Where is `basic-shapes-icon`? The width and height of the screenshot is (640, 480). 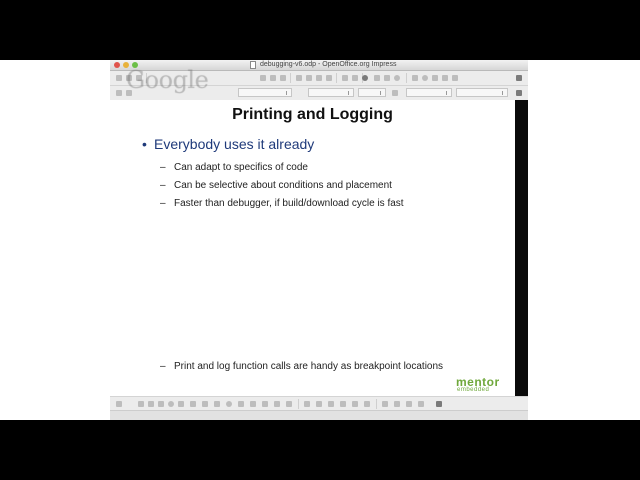 basic-shapes-icon is located at coordinates (229, 404).